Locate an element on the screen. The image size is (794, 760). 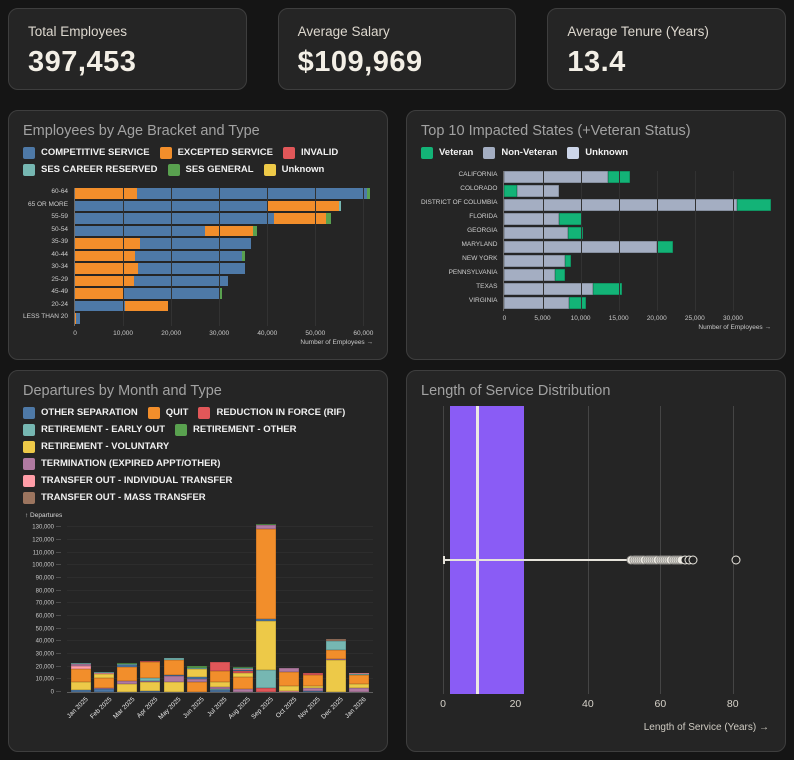
legend-item-invalid: INVALID is located at coordinates (310, 152).